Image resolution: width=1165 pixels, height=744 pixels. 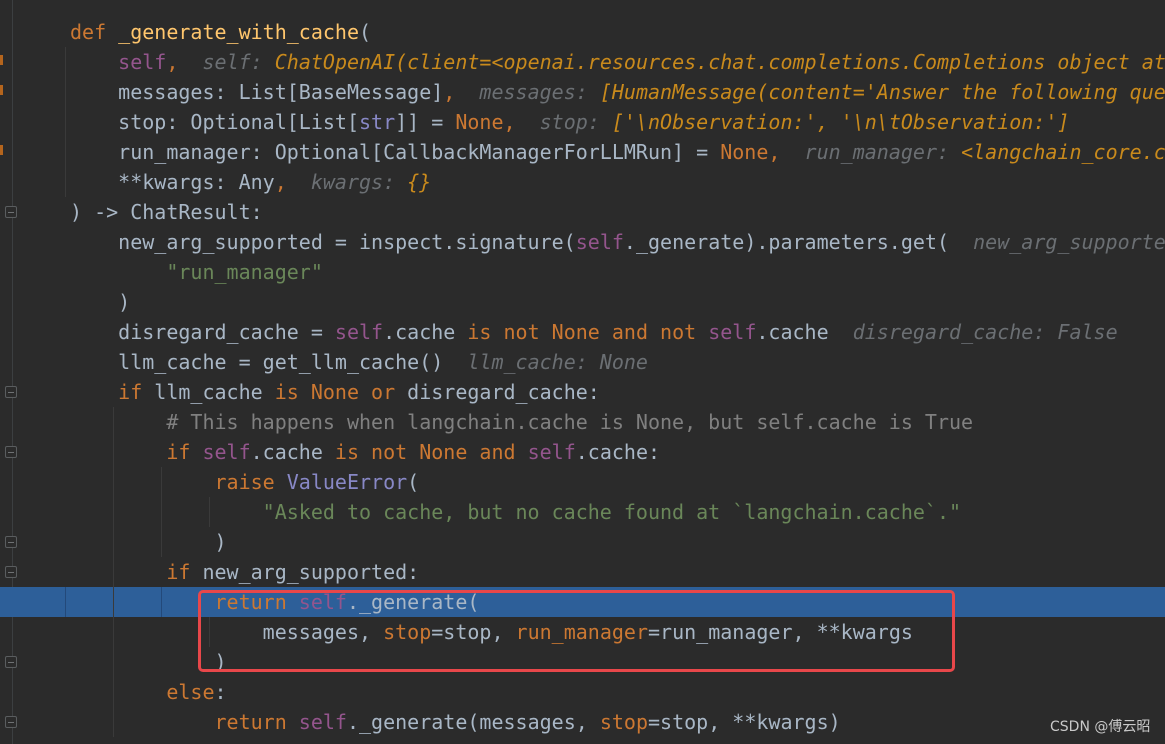 What do you see at coordinates (744, 722) in the screenshot?
I see `code-token: =stop, **kwargs)` at bounding box center [744, 722].